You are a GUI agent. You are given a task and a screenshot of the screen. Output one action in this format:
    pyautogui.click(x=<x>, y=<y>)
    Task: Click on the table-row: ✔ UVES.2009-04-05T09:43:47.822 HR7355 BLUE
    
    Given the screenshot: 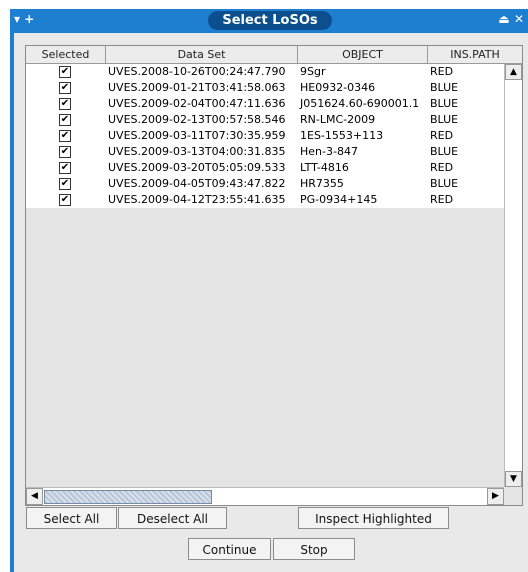 What is the action you would take?
    pyautogui.click(x=265, y=184)
    